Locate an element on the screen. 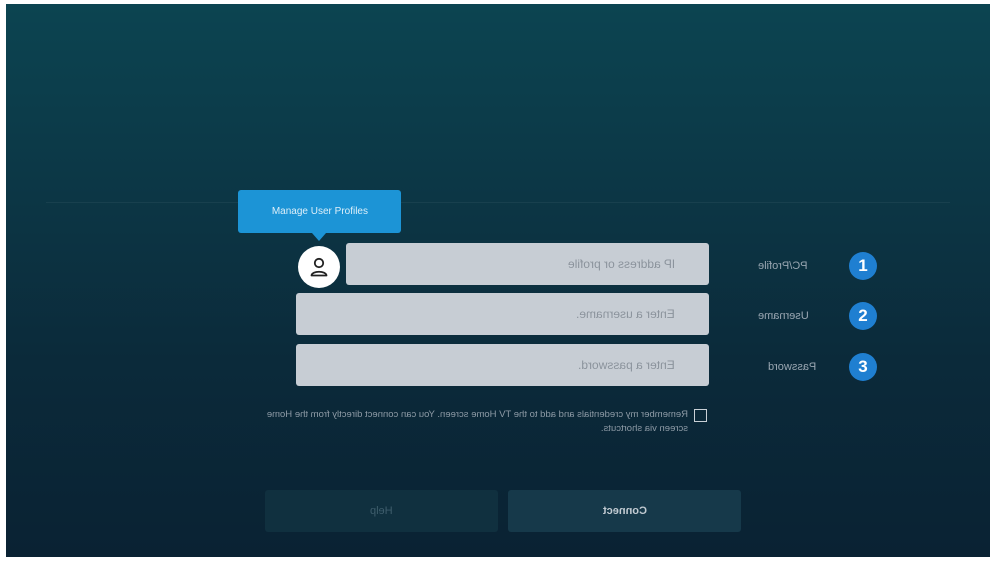 This screenshot has height=563, width=996. user-profile-icon is located at coordinates (319, 267).